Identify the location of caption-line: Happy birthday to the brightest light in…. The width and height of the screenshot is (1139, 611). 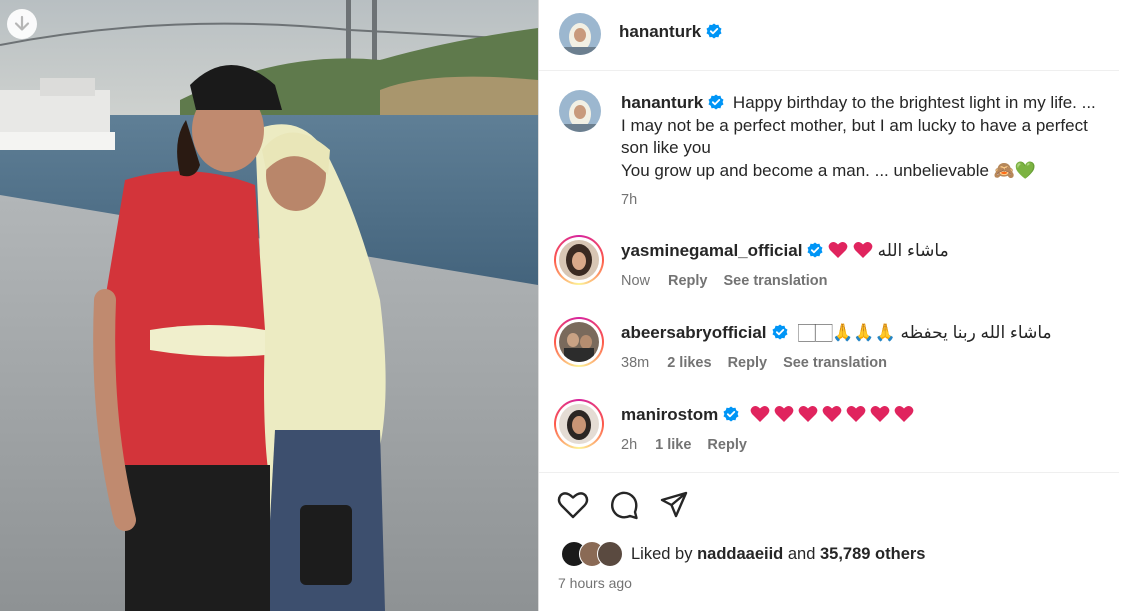
(914, 102).